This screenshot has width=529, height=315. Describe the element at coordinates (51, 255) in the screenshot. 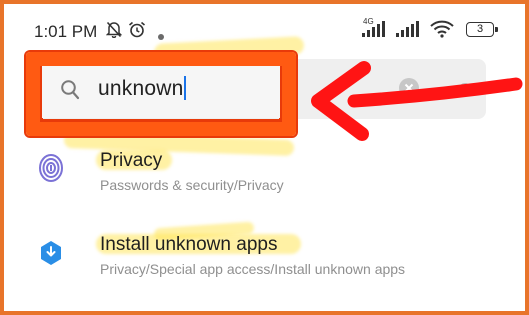

I see `shield-app-icon` at that location.